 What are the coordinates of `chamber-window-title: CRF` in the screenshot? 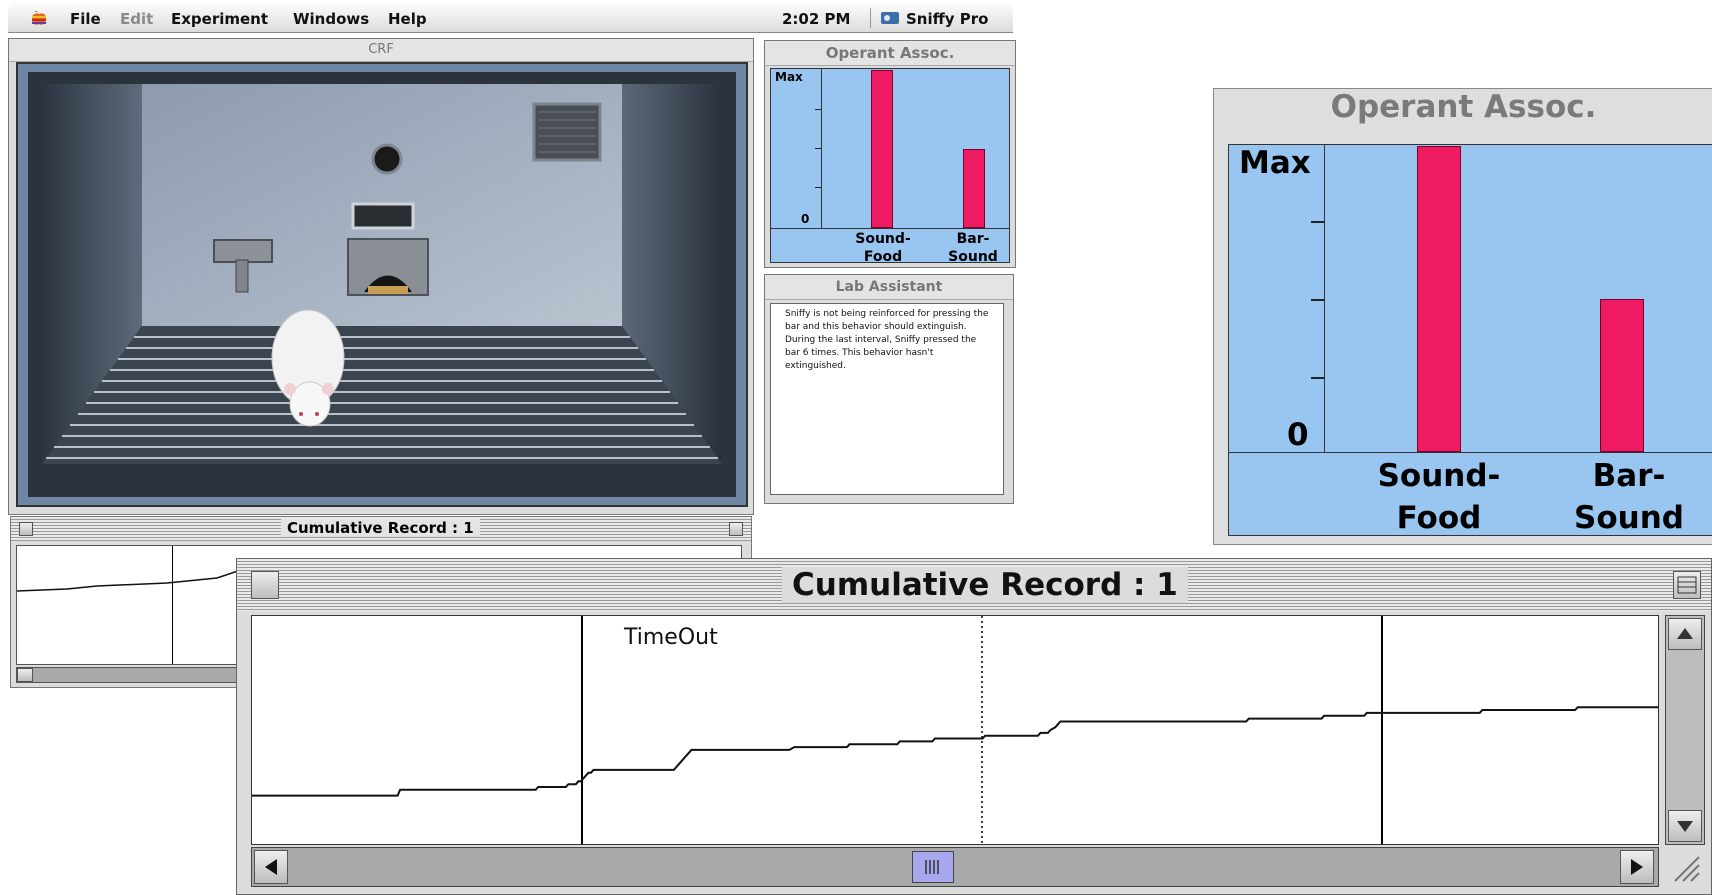 It's located at (381, 50).